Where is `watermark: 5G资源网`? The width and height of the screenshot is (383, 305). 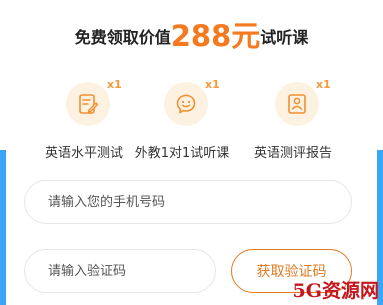
watermark: 5G资源网 is located at coordinates (335, 291).